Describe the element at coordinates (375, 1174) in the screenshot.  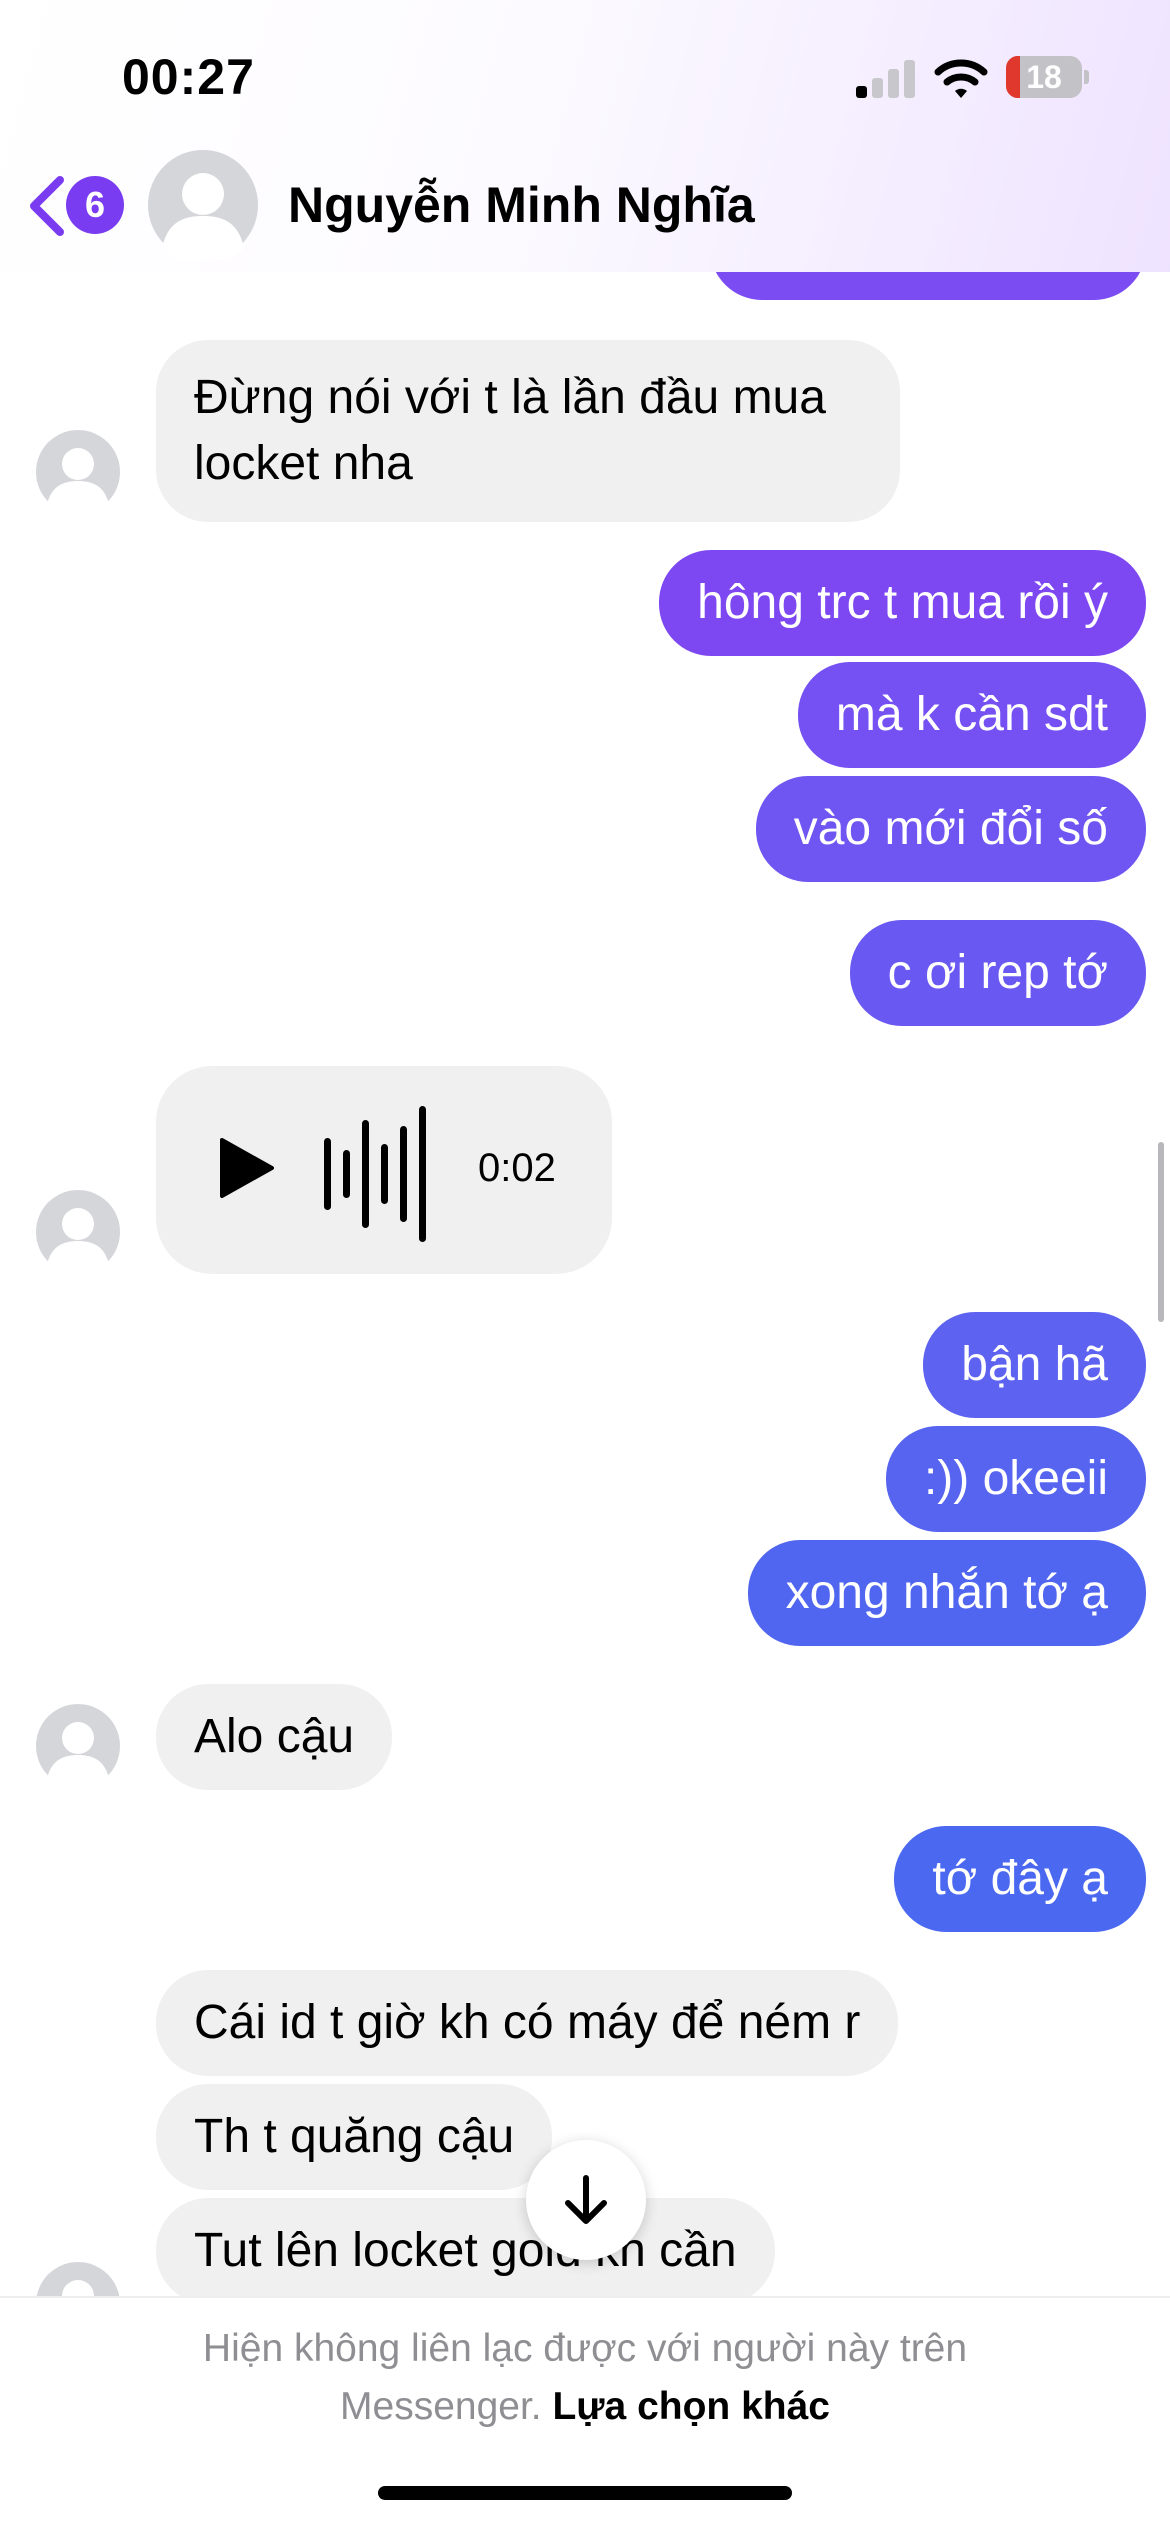
I see `waveform-icon` at that location.